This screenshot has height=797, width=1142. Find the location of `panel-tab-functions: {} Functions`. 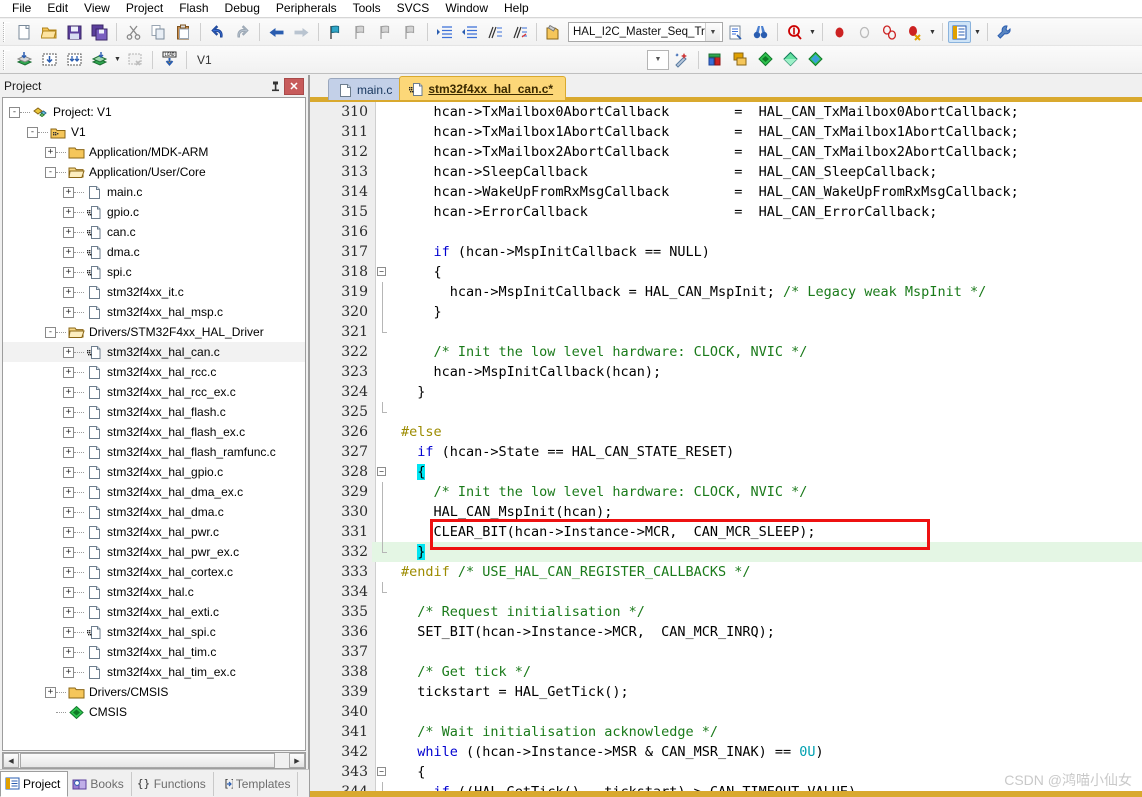

panel-tab-functions: {} Functions is located at coordinates (173, 783).